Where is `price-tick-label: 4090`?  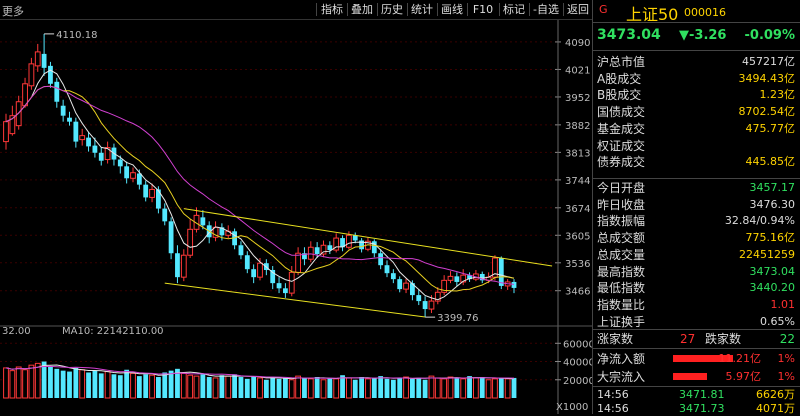
price-tick-label: 4090 is located at coordinates (577, 43).